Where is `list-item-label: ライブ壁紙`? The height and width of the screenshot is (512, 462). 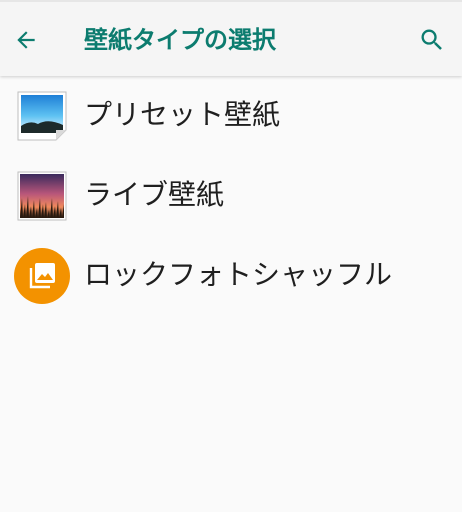
list-item-label: ライブ壁紙 is located at coordinates (154, 194).